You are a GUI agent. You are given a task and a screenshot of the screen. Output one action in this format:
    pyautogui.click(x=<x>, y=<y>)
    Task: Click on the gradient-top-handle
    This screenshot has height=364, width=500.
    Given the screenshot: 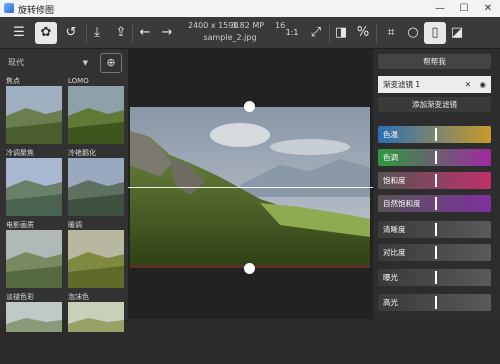 What is the action you would take?
    pyautogui.click(x=249, y=106)
    